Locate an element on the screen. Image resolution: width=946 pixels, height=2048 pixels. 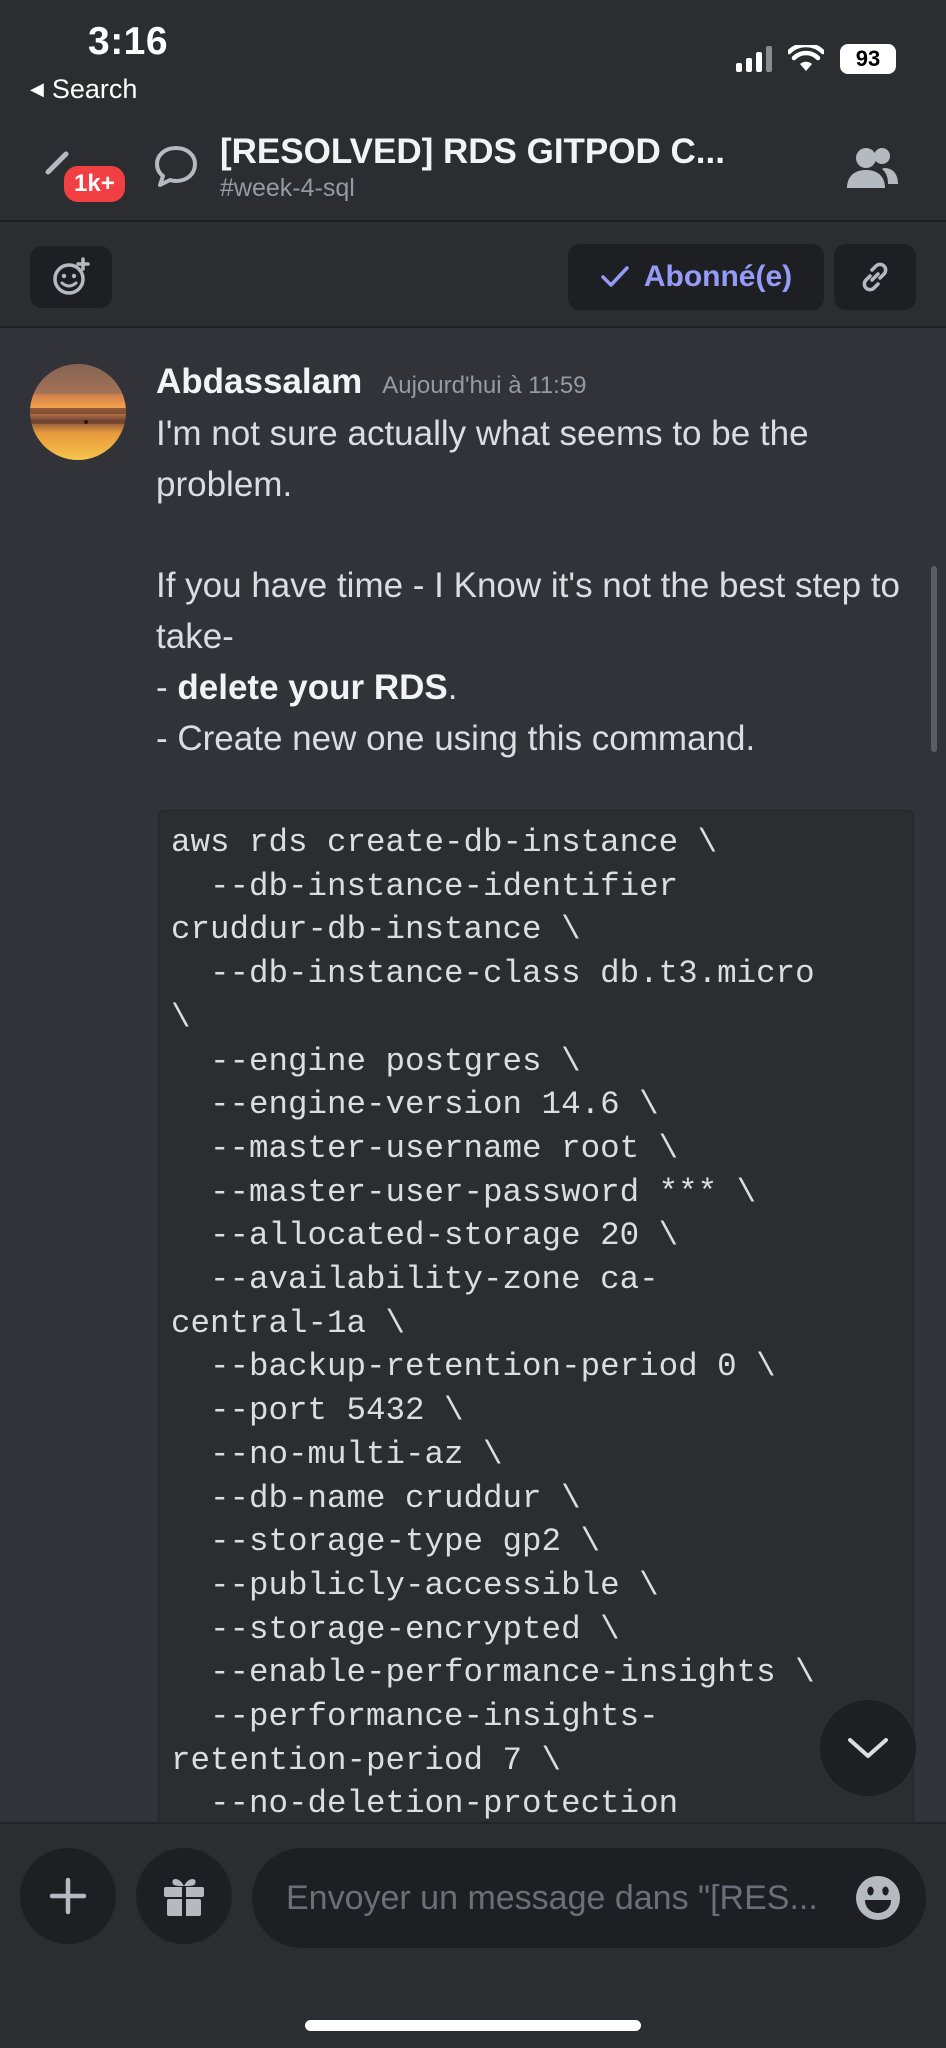
message-bullet: - delete your RDS. is located at coordinates (307, 687).